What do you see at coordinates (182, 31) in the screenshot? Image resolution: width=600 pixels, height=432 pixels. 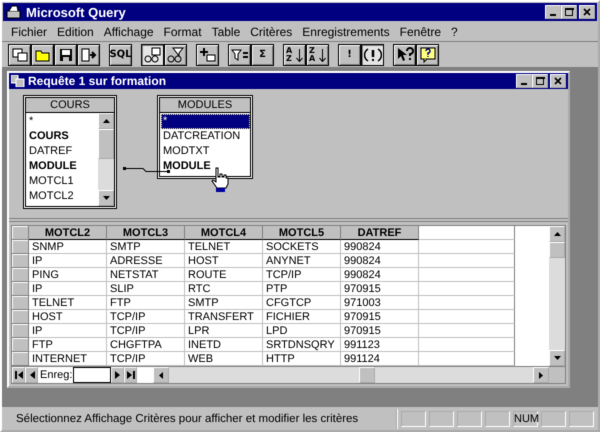 I see `menu-item: Format` at bounding box center [182, 31].